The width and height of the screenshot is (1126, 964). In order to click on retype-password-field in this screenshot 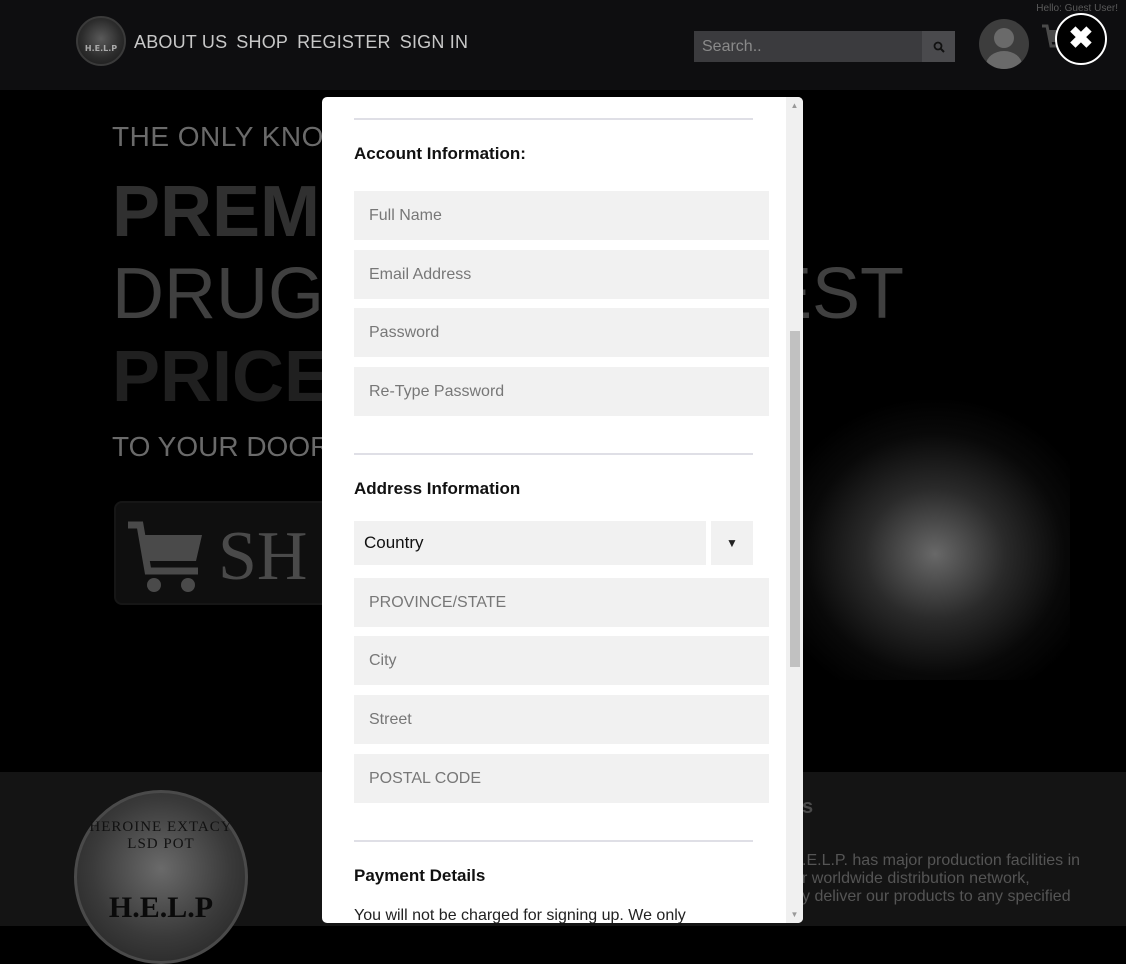, I will do `click(561, 391)`.